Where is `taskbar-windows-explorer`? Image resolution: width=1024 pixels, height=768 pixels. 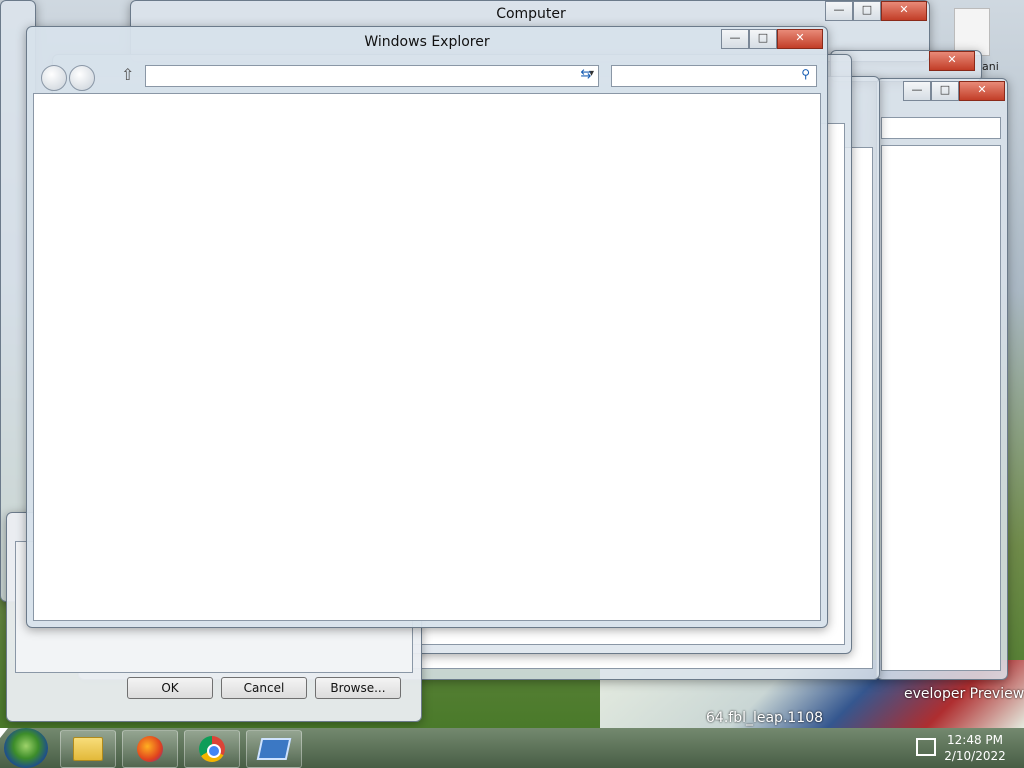 taskbar-windows-explorer is located at coordinates (88, 749).